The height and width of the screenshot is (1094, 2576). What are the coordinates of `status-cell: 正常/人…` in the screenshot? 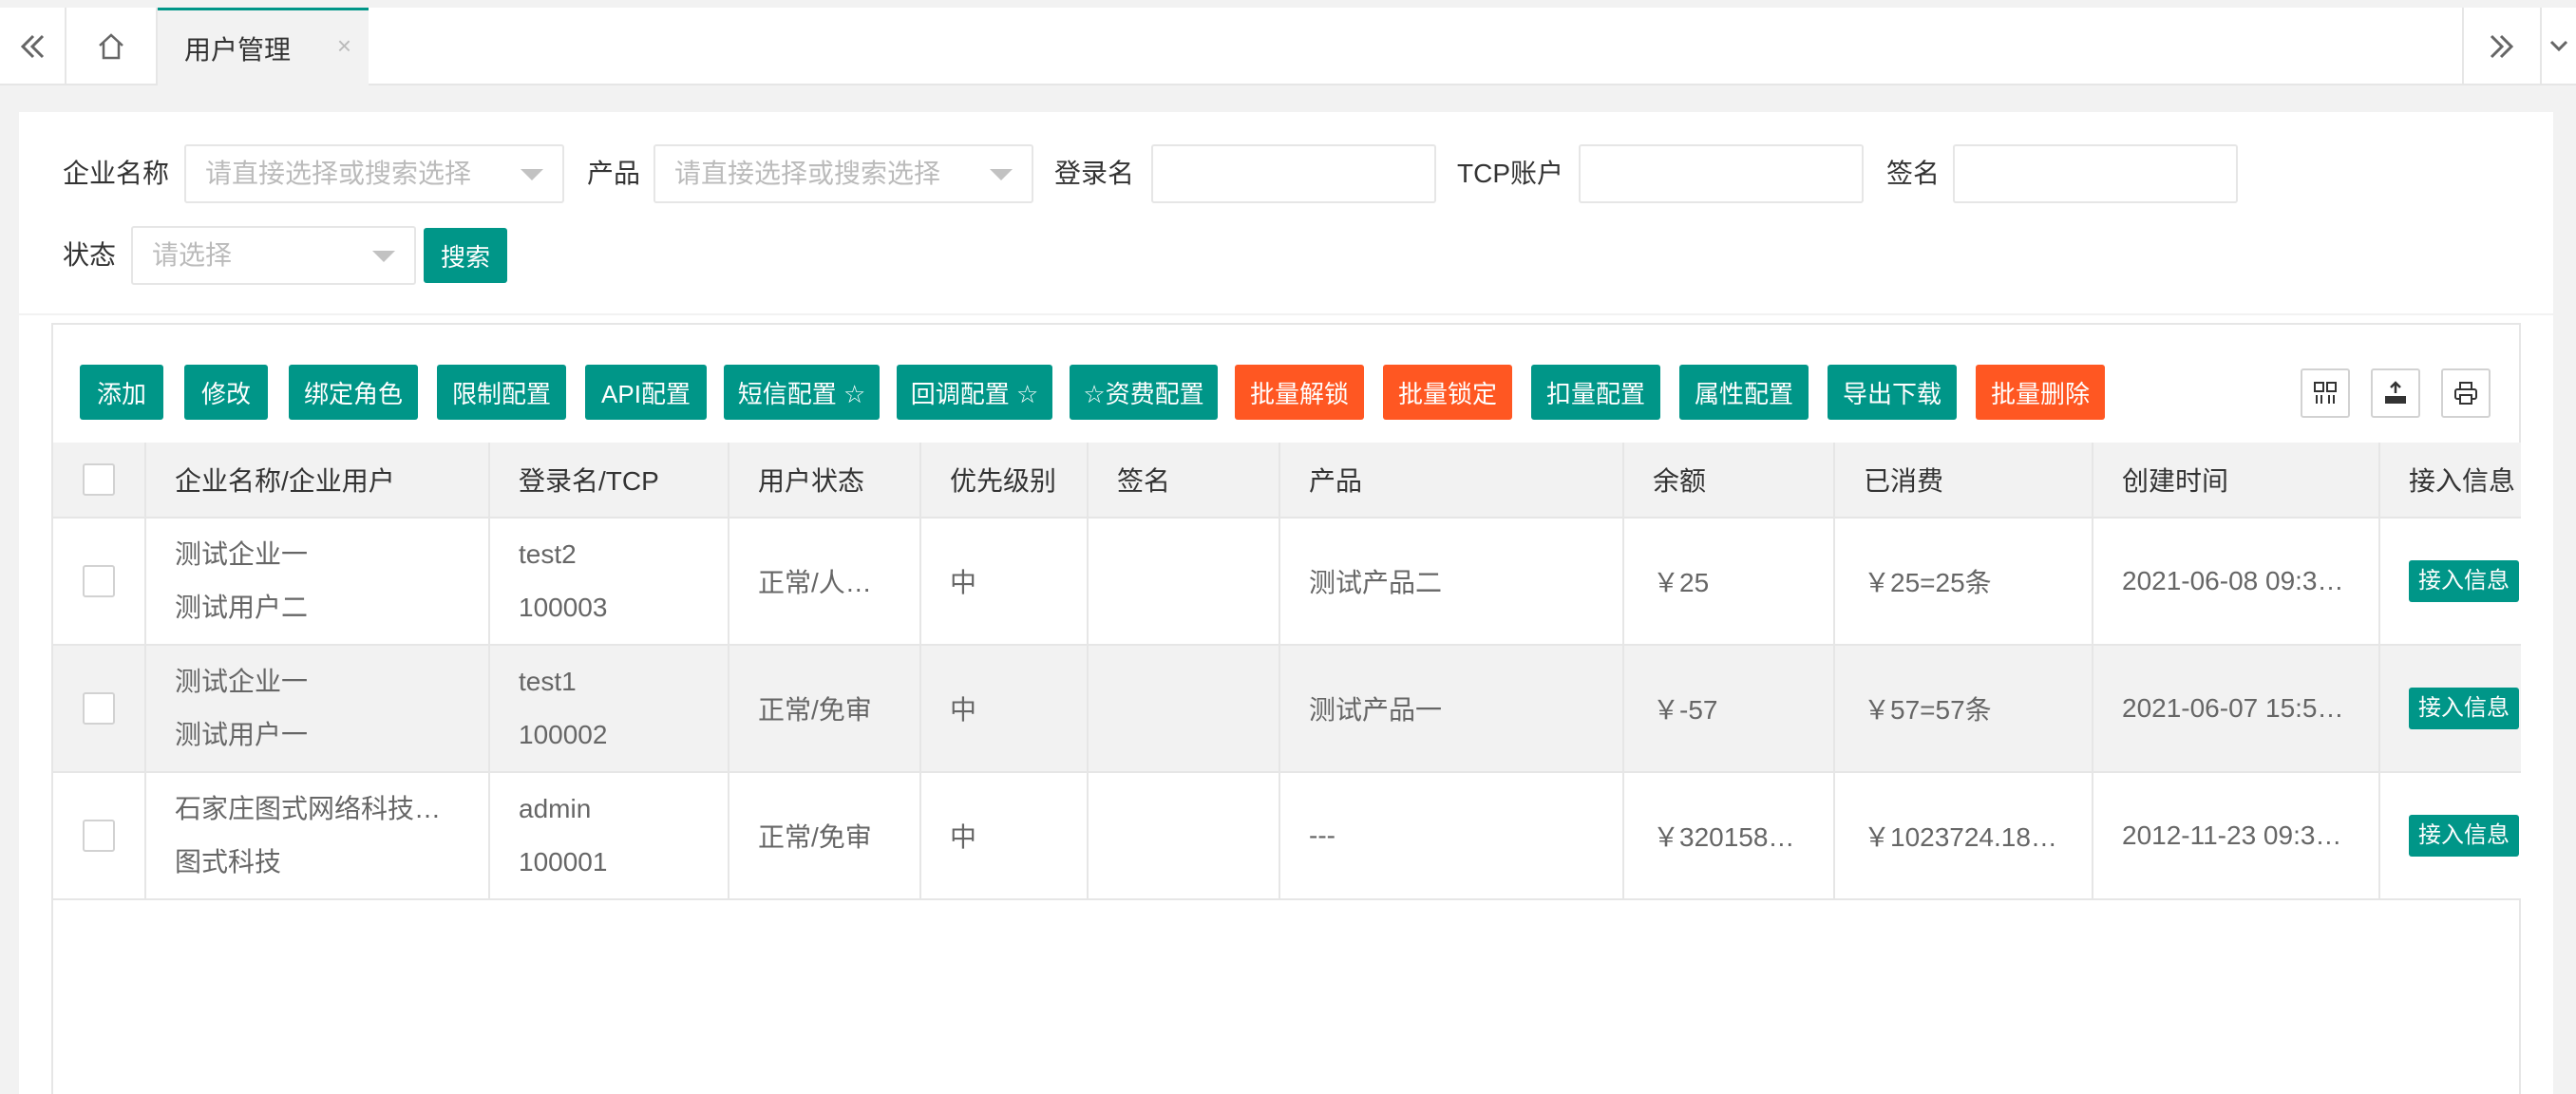 It's located at (825, 581).